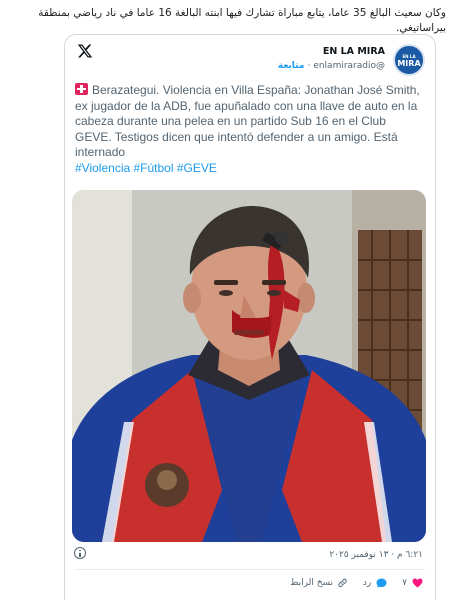 The height and width of the screenshot is (600, 464). What do you see at coordinates (312, 583) in the screenshot?
I see `copy-link-label: نسخ الرابط` at bounding box center [312, 583].